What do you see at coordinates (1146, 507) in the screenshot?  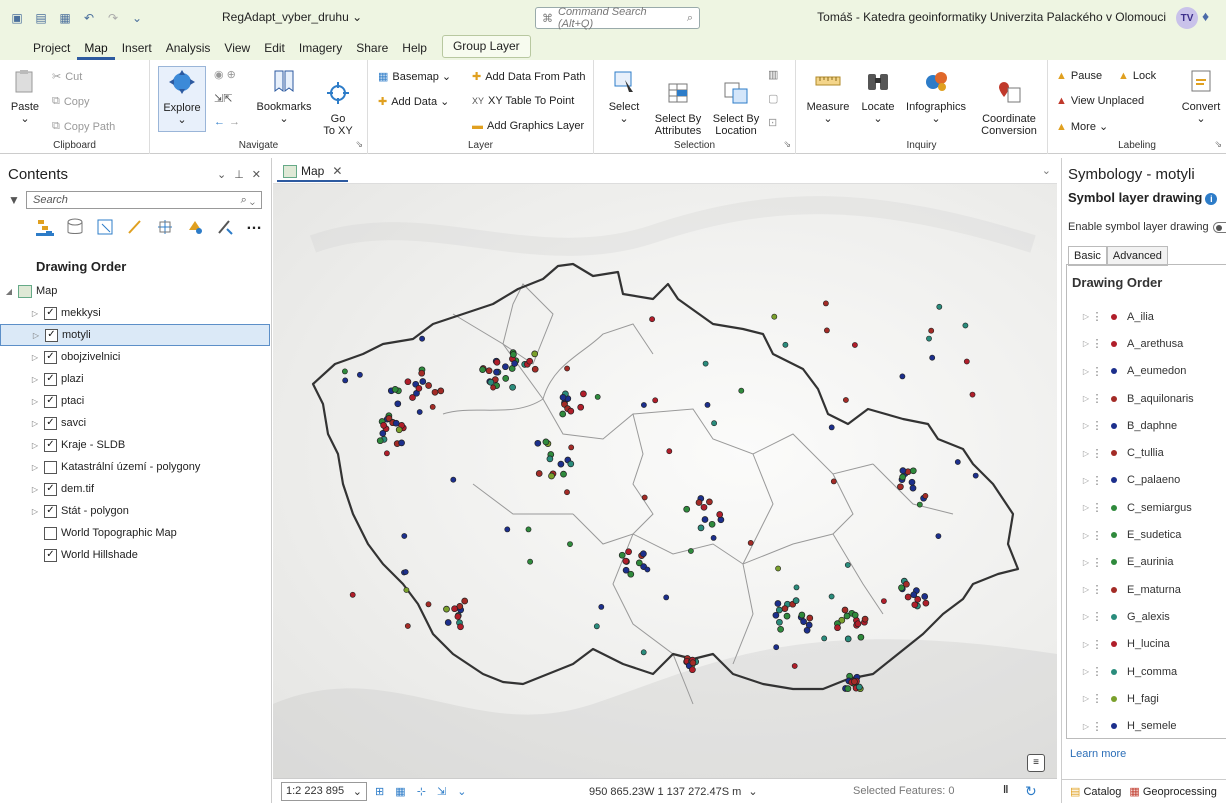 I see `symbol-class-item: ▷ ⋮ C_semiargus` at bounding box center [1146, 507].